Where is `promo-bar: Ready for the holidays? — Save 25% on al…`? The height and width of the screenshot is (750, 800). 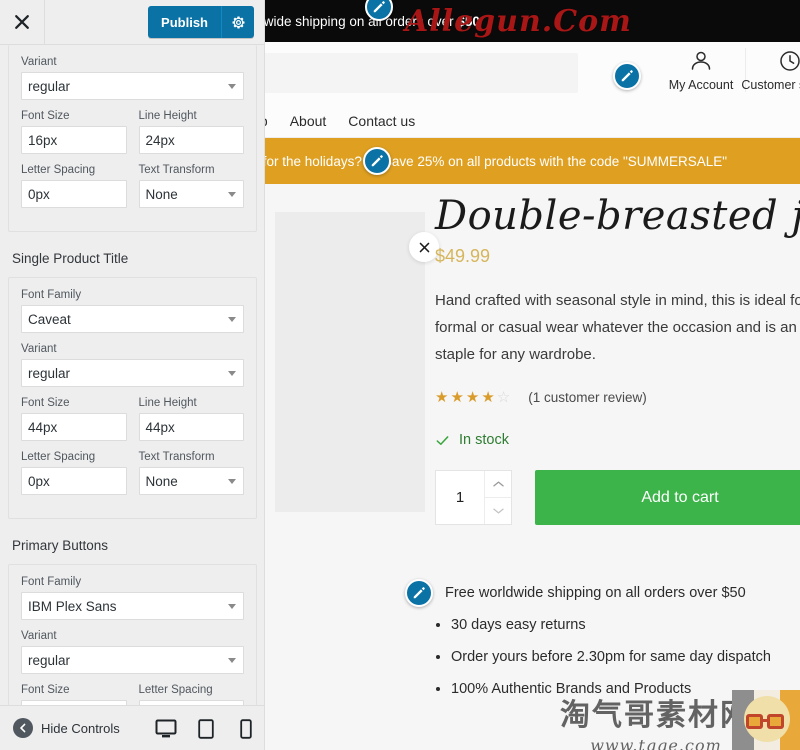 promo-bar: Ready for the holidays? — Save 25% on al… is located at coordinates (532, 161).